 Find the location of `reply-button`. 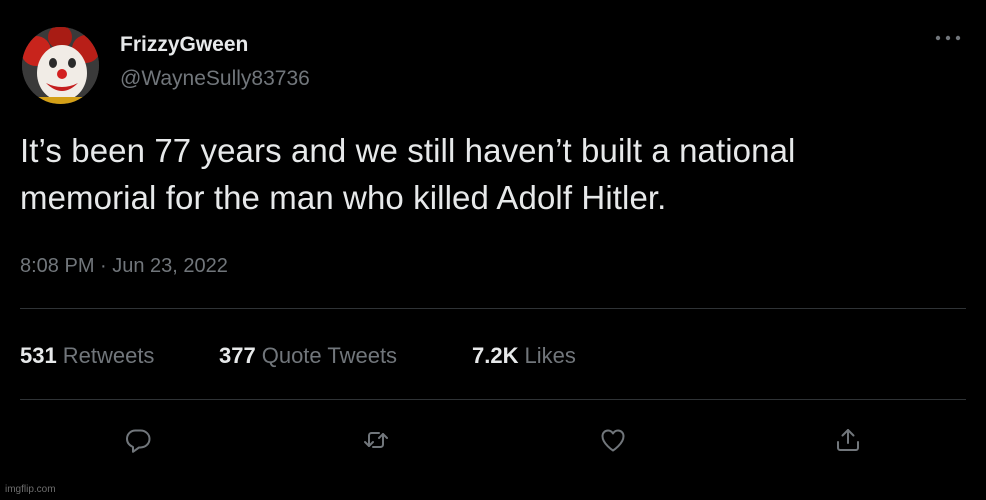

reply-button is located at coordinates (138, 440).